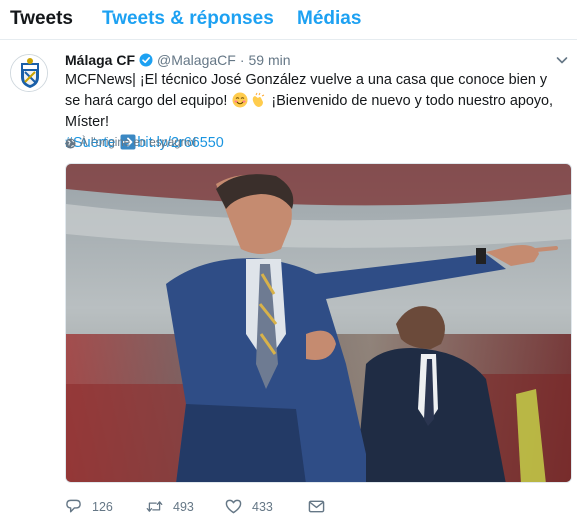  What do you see at coordinates (146, 60) in the screenshot?
I see `verified-badge-icon` at bounding box center [146, 60].